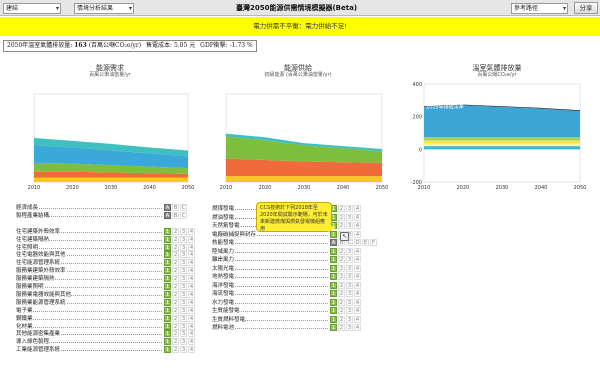 The width and height of the screenshot is (600, 378). Describe the element at coordinates (357, 242) in the screenshot. I see `supply-lever-choice: D` at that location.